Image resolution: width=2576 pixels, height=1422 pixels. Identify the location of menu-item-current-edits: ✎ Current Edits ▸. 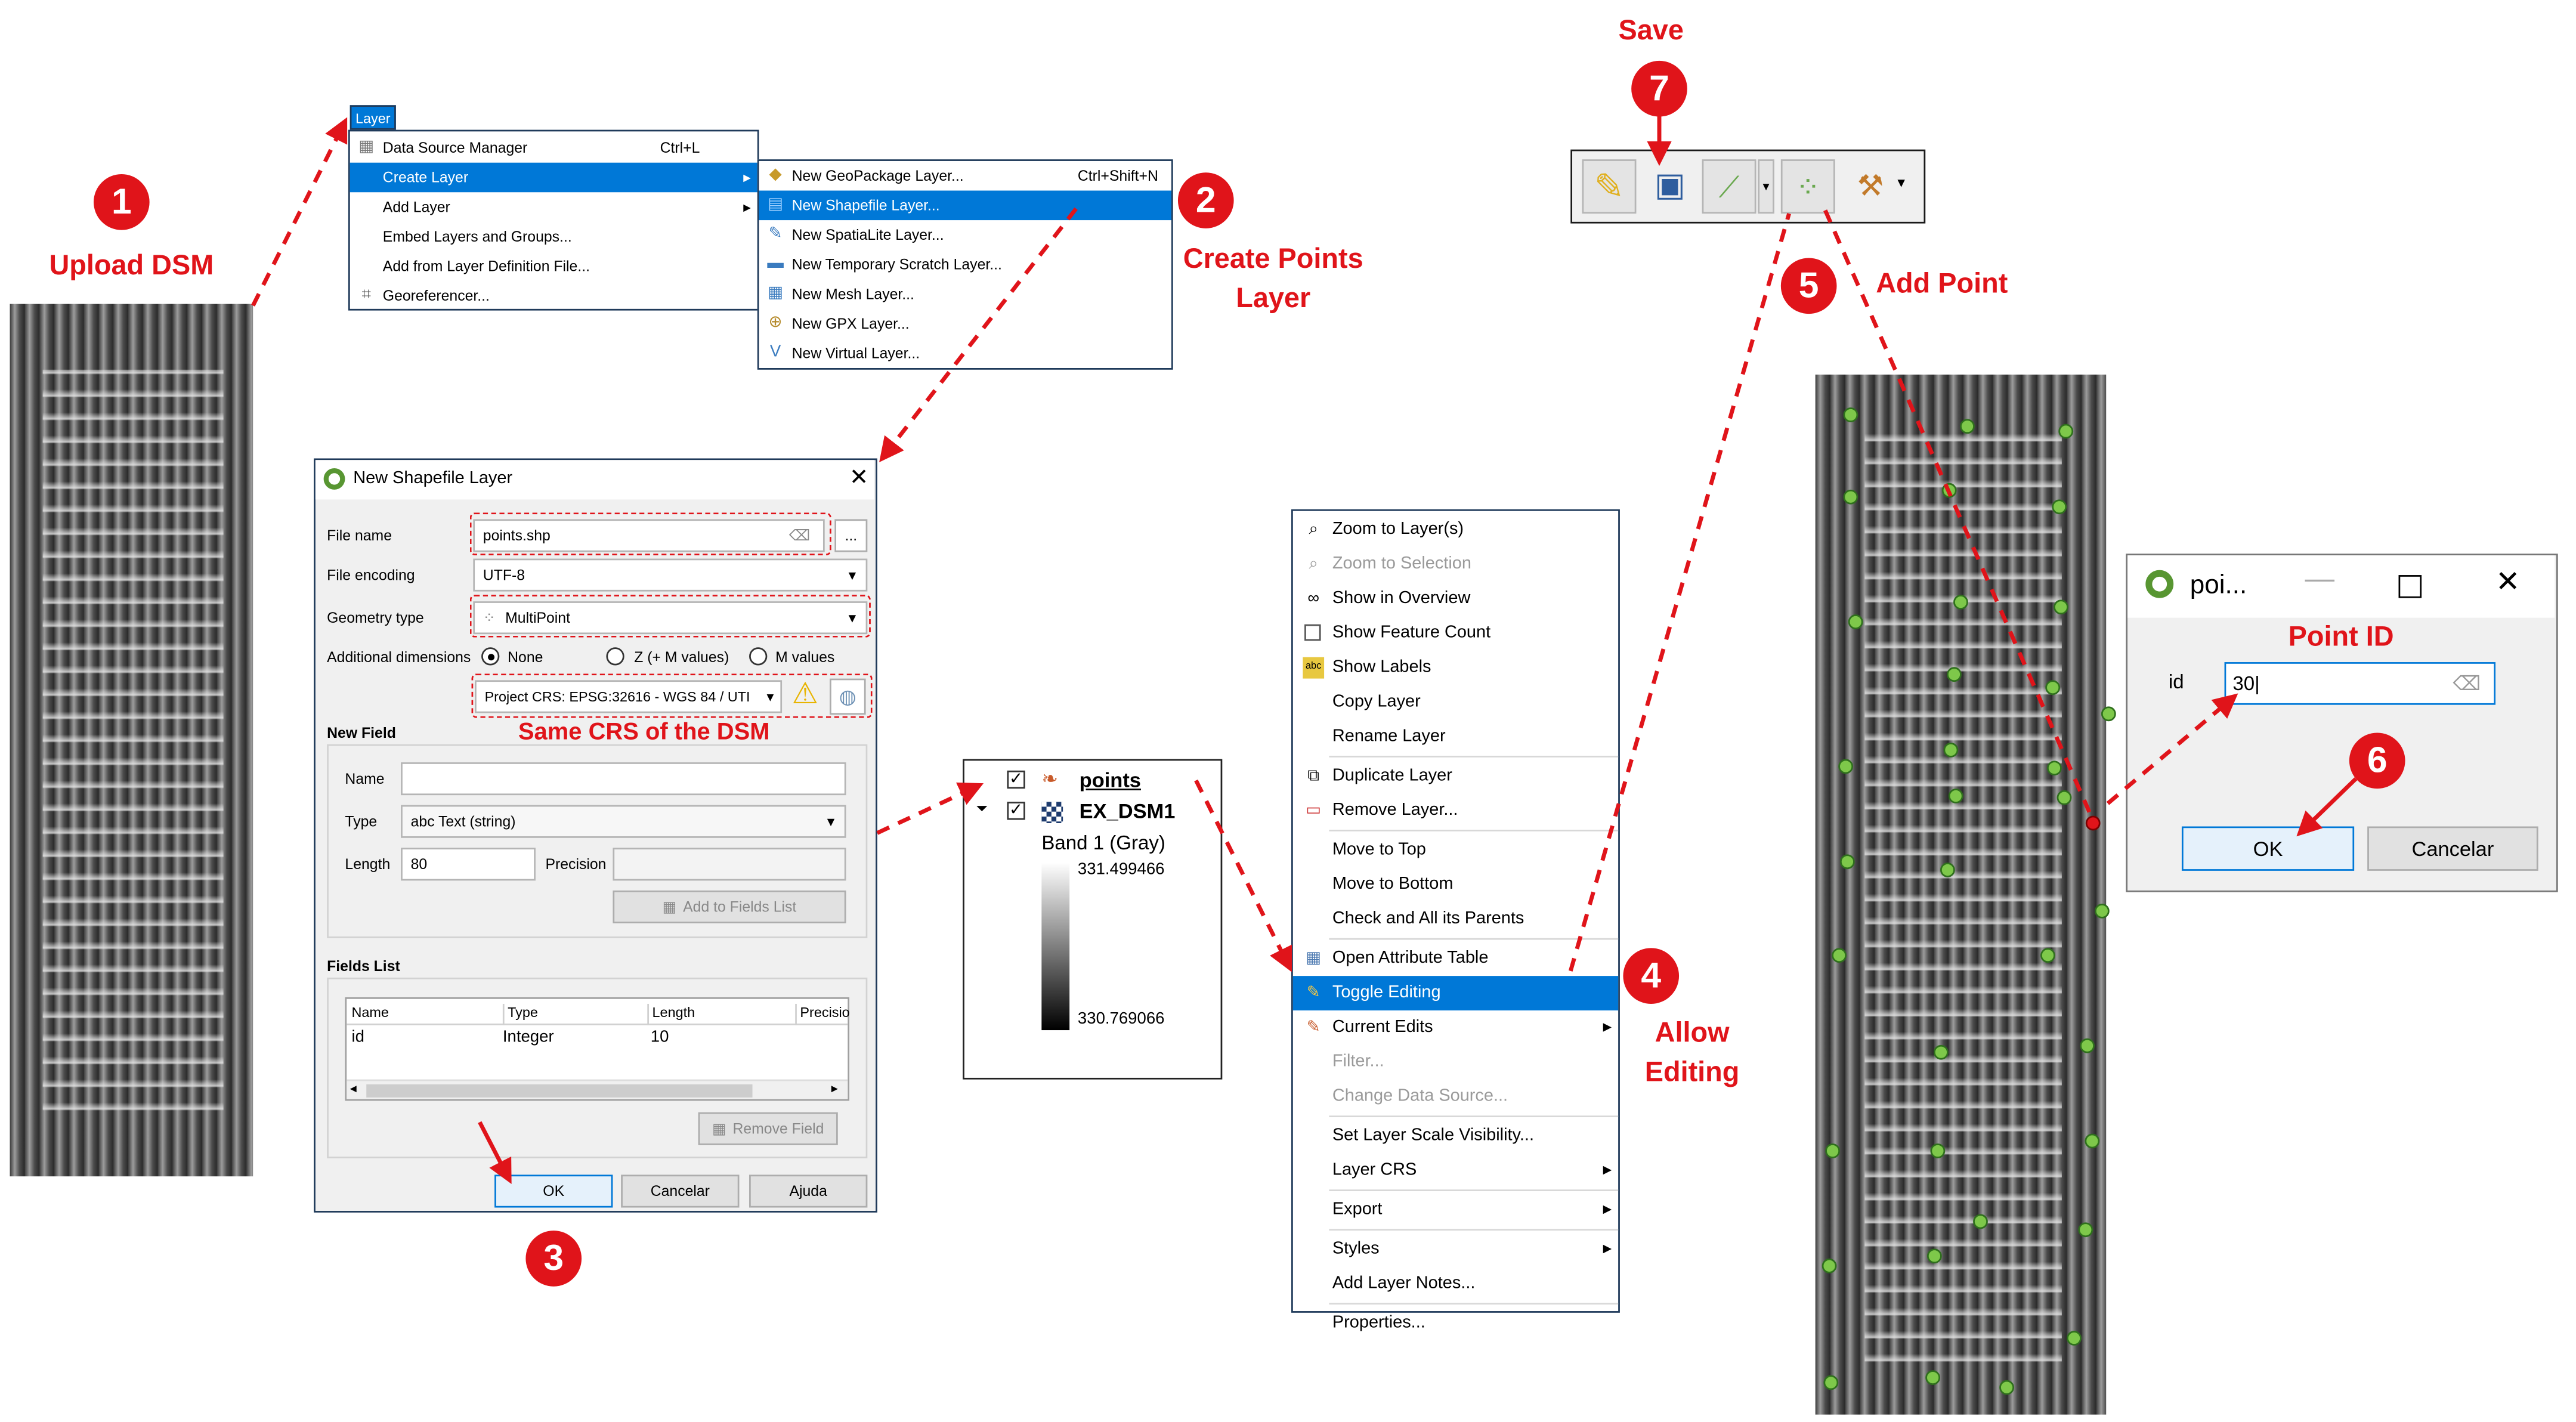
(1455, 1027).